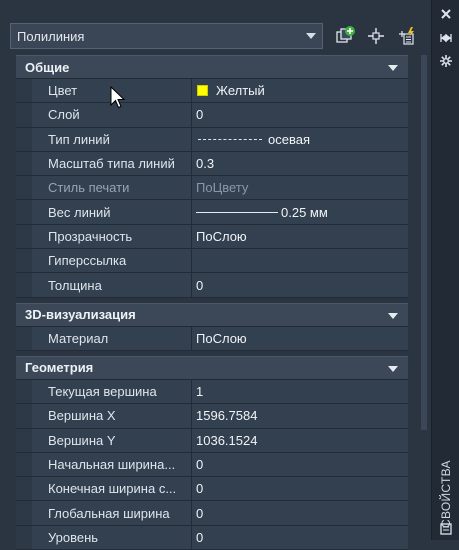 The width and height of the screenshot is (459, 550). Describe the element at coordinates (445, 270) in the screenshot. I see `palette-title-bar: СВОЙСТВА` at that location.